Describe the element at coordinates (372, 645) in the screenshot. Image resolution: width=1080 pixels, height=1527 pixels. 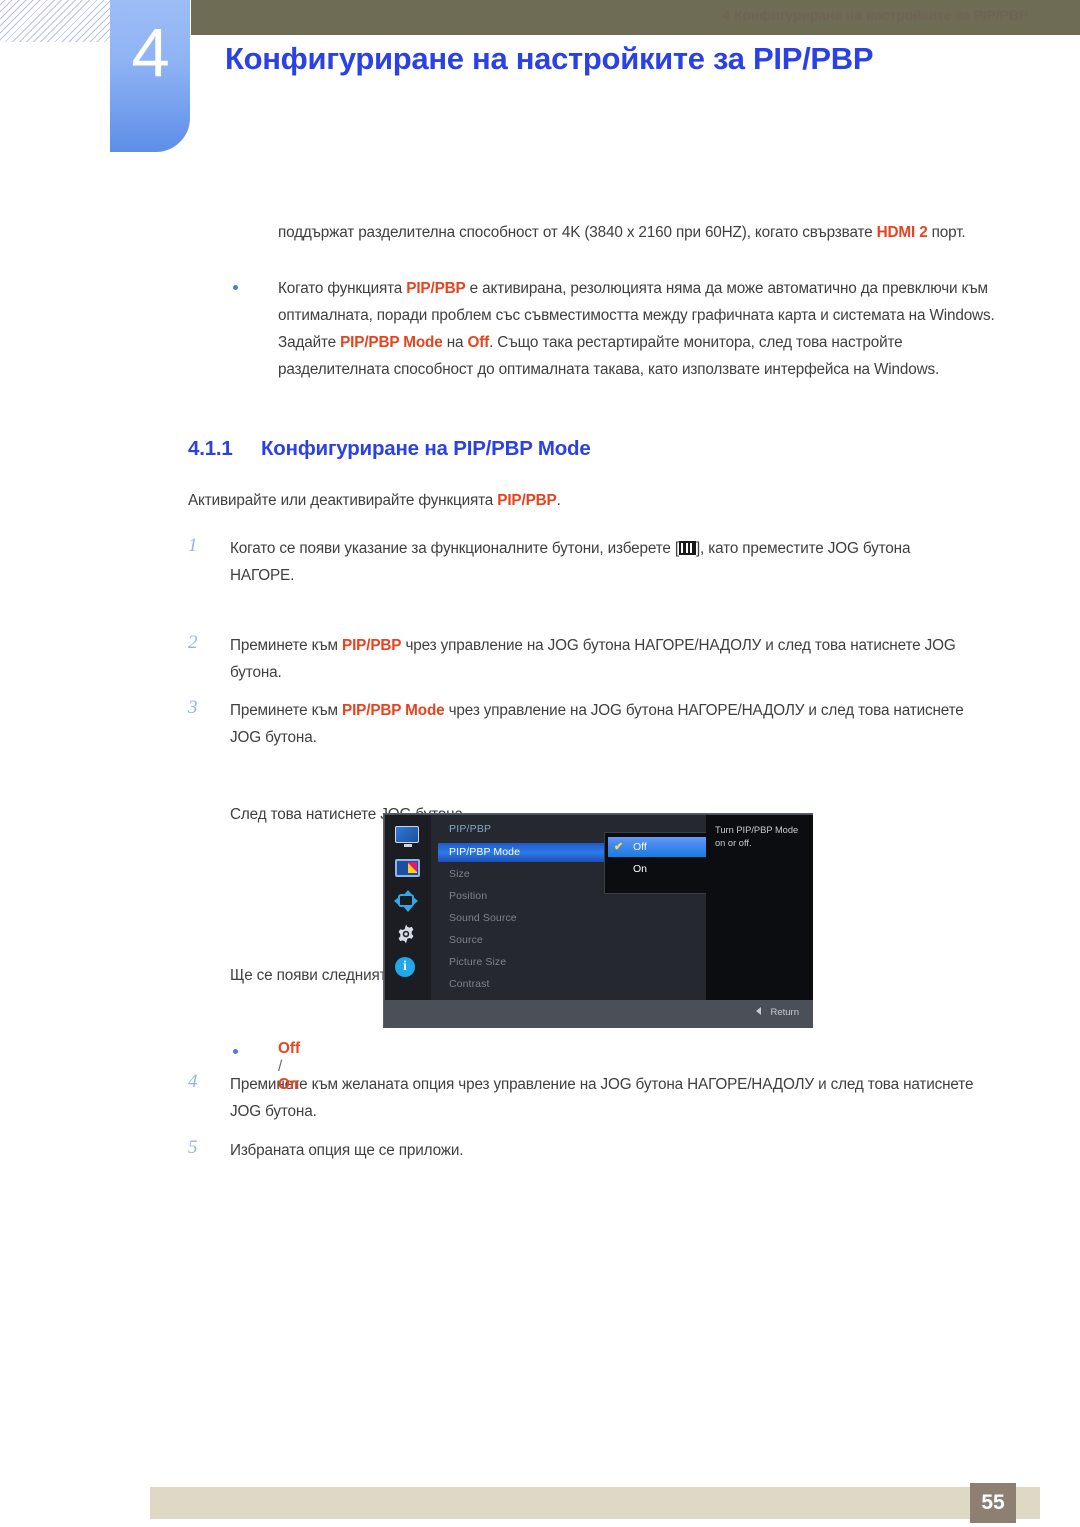
I see `step-2-highlight: PIP/PBP` at that location.